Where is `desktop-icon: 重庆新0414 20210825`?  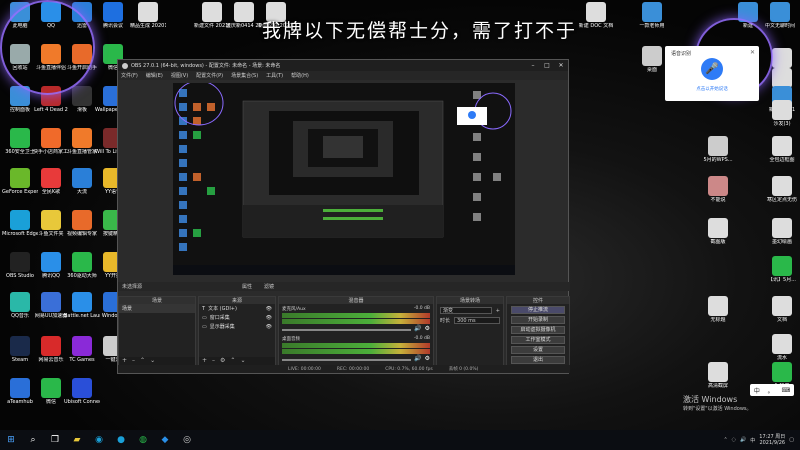 desktop-icon: 重庆新0414 20210825 is located at coordinates (244, 15).